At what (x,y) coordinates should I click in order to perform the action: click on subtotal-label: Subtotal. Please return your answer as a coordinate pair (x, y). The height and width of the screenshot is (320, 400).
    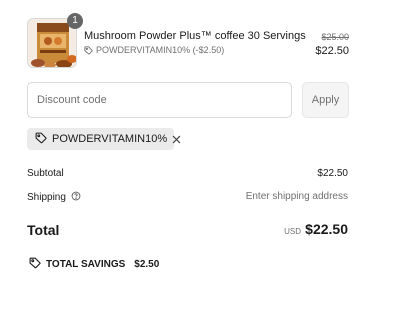
    Looking at the image, I should click on (45, 173).